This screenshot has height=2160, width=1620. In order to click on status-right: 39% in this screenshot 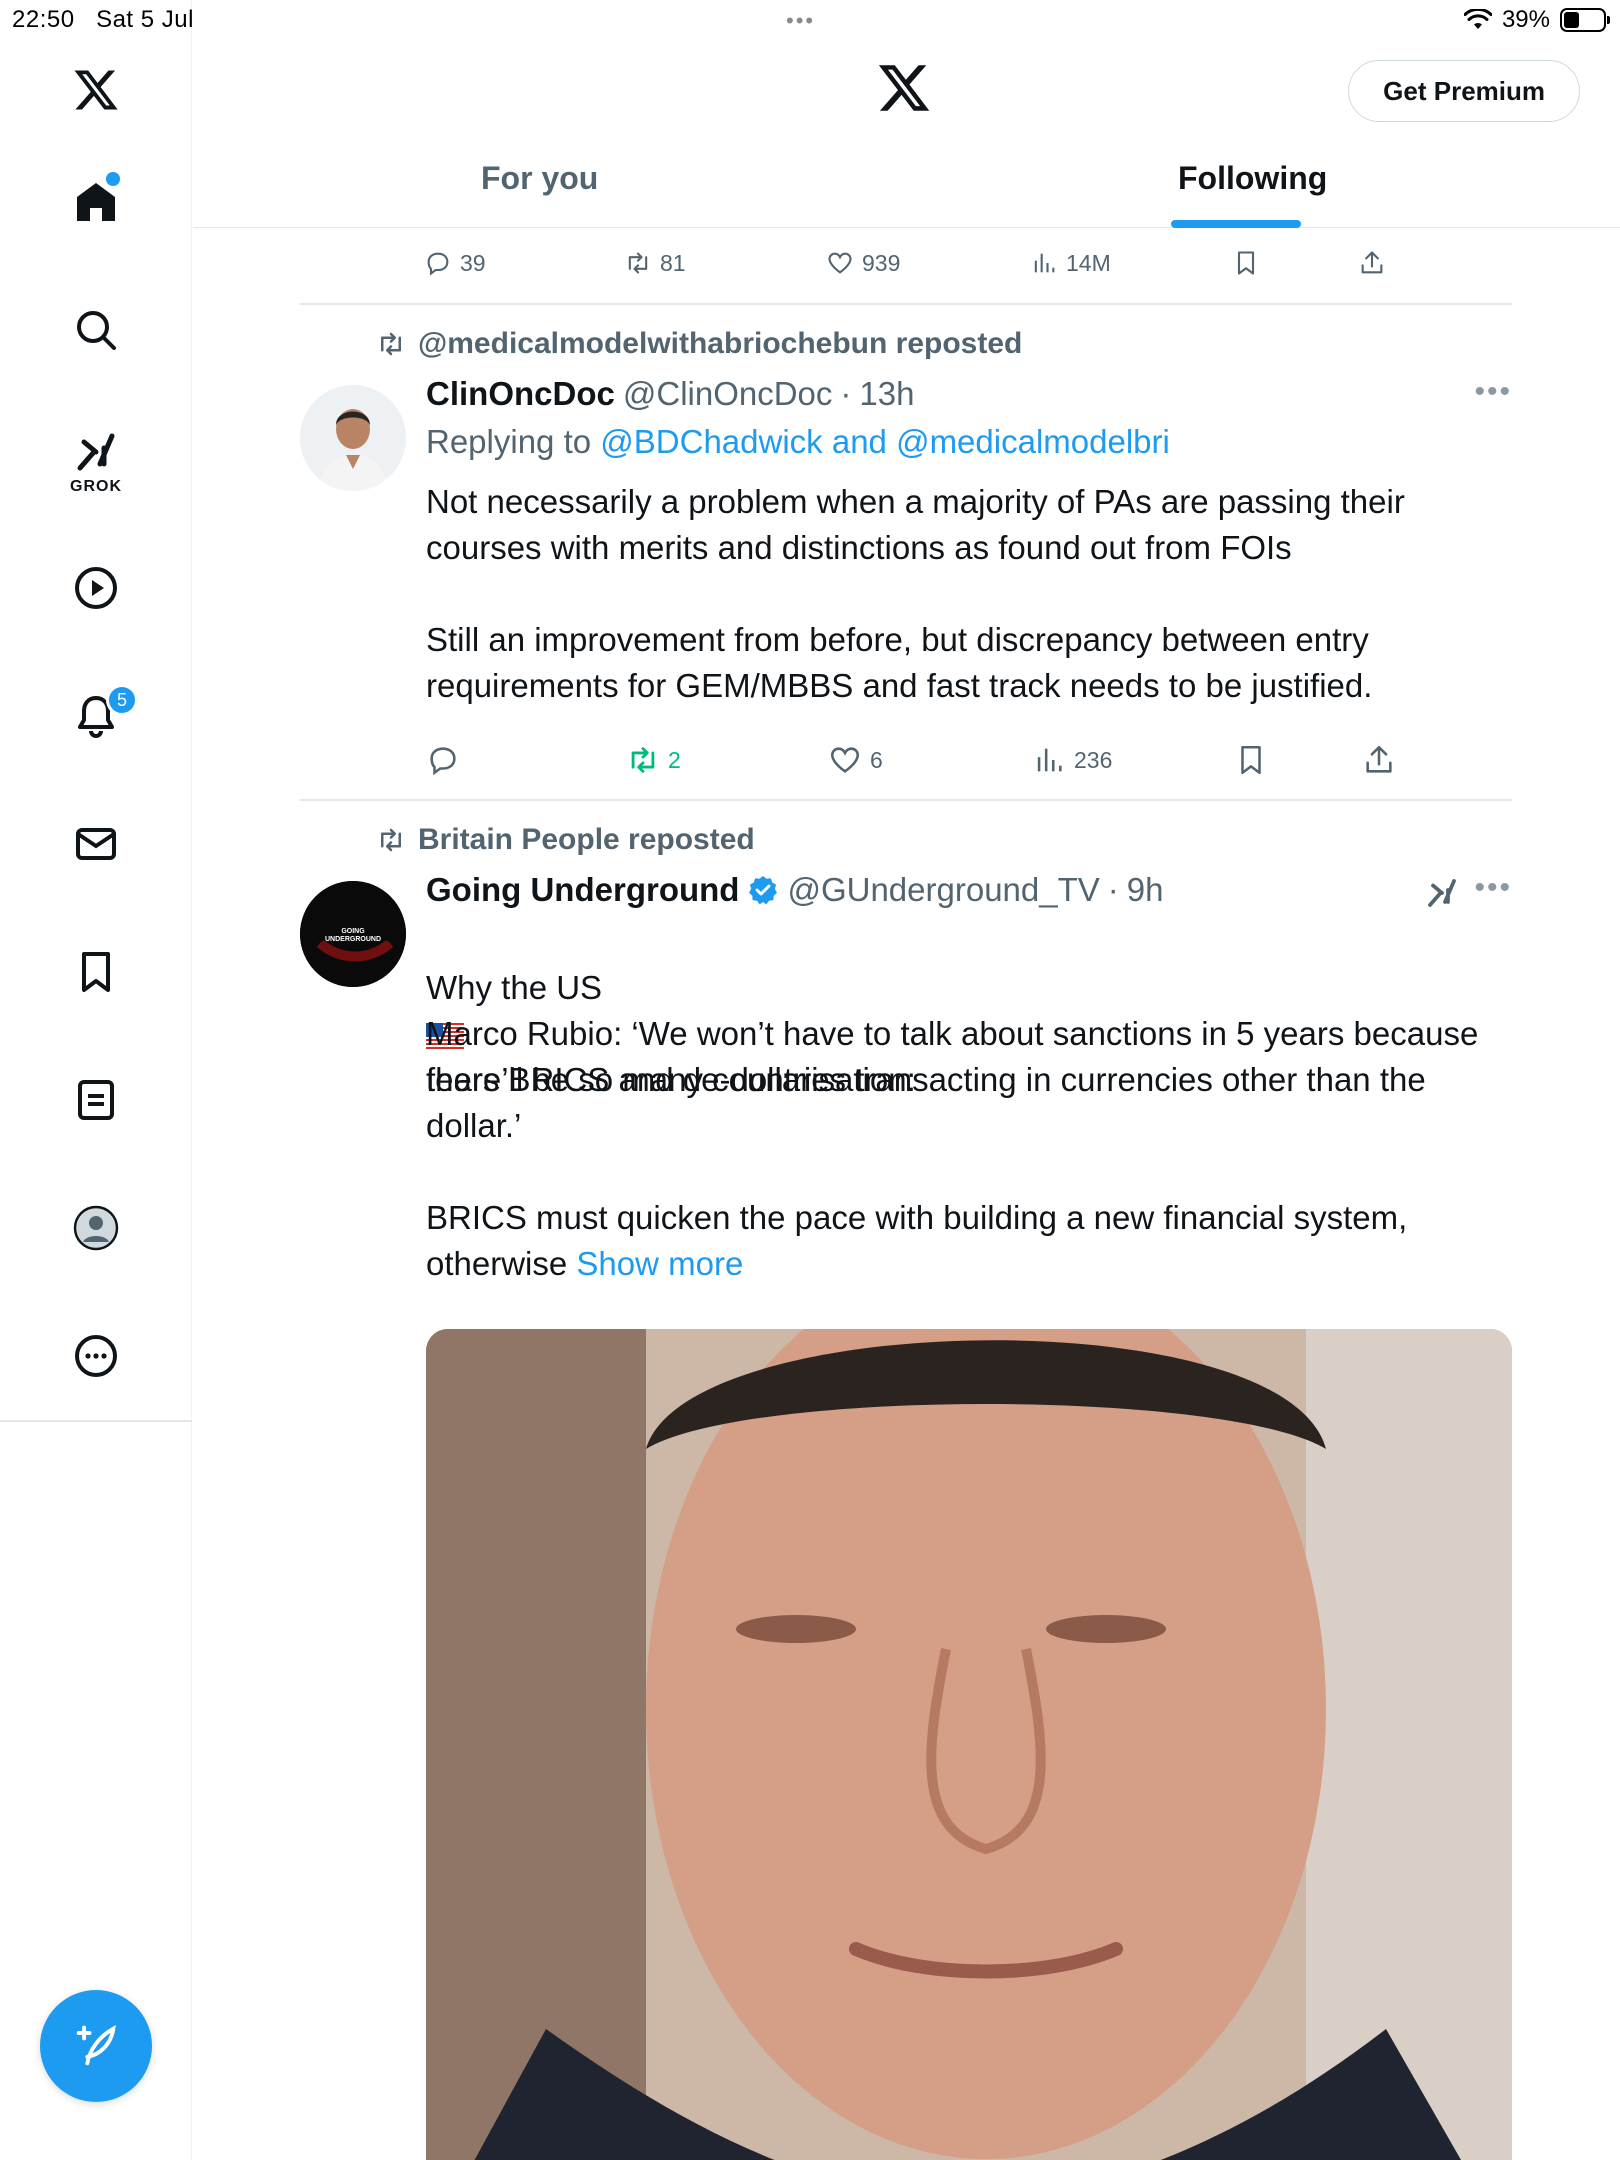, I will do `click(1536, 20)`.